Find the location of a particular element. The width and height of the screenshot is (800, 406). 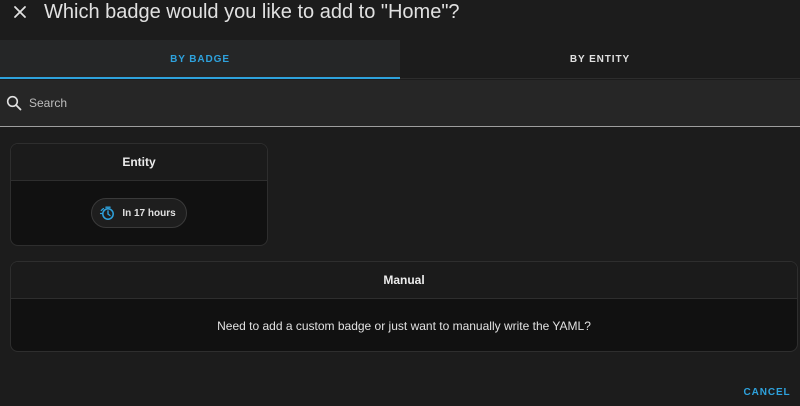

badge-state-text: In 17 hours is located at coordinates (149, 213).